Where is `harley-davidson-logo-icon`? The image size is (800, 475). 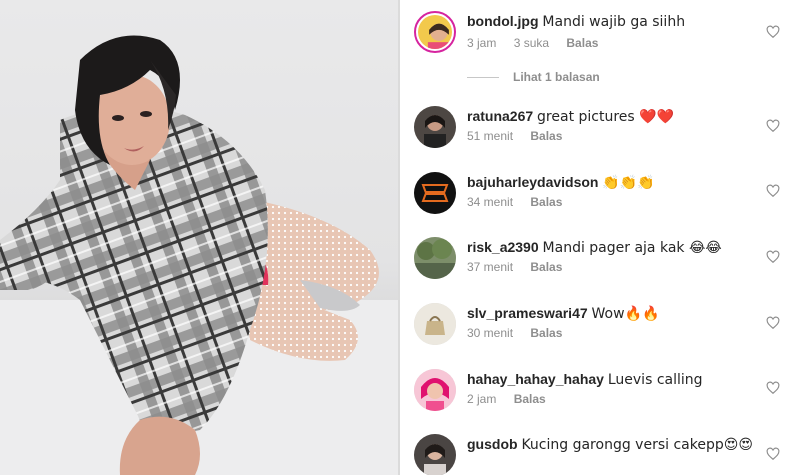
harley-davidson-logo-icon is located at coordinates (435, 193).